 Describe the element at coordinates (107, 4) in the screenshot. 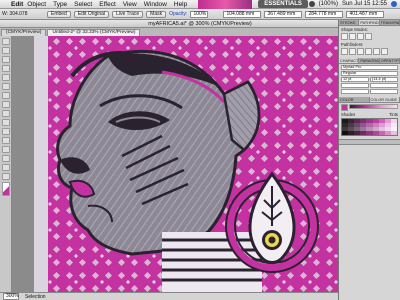

I see `menu-effect: Effect` at that location.